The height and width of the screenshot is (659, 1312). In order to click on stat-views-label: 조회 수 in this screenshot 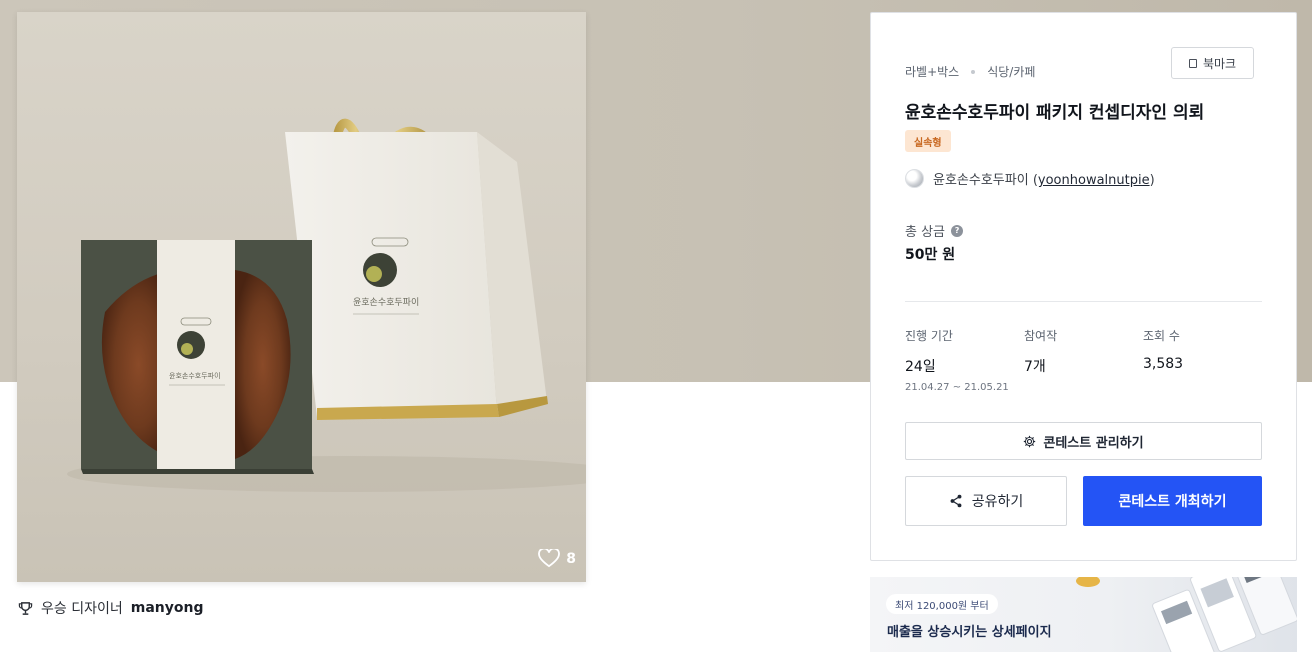, I will do `click(1161, 336)`.